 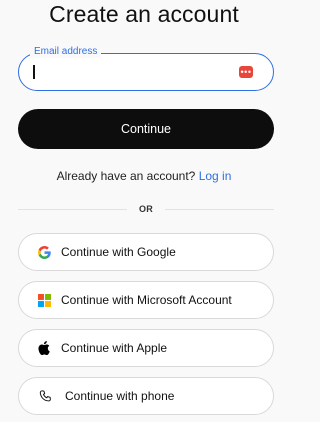 What do you see at coordinates (120, 396) in the screenshot?
I see `social-label: Continue with phone` at bounding box center [120, 396].